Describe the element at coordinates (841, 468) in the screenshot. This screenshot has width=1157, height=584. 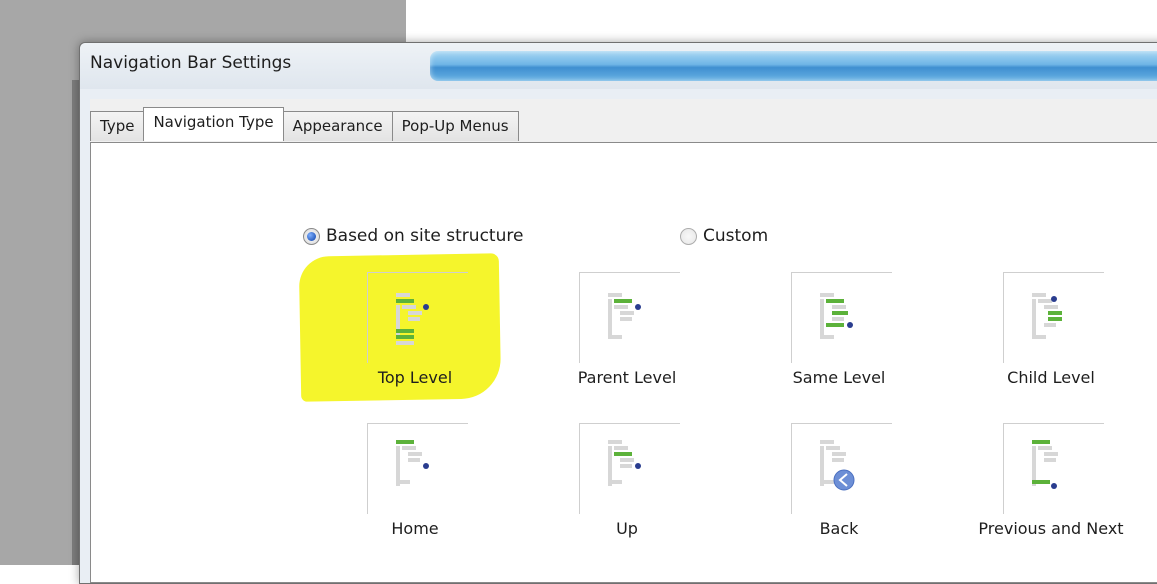
I see `back-icon` at that location.